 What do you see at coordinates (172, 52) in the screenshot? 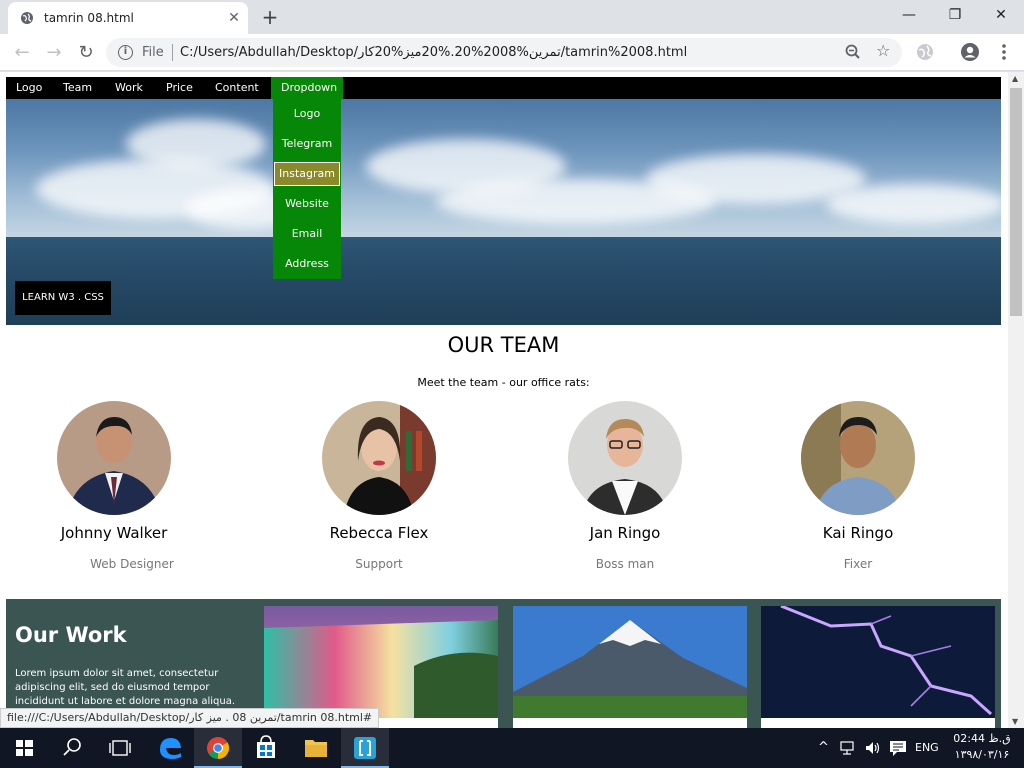
I see `address-divider` at bounding box center [172, 52].